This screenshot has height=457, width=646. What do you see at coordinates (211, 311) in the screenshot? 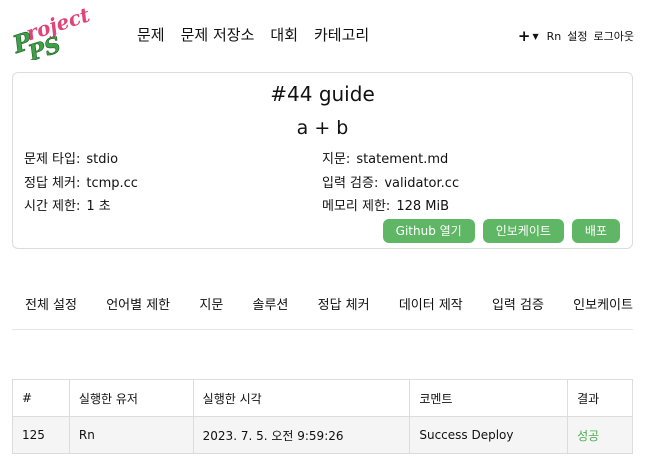
I see `tab-statement: 지문` at bounding box center [211, 311].